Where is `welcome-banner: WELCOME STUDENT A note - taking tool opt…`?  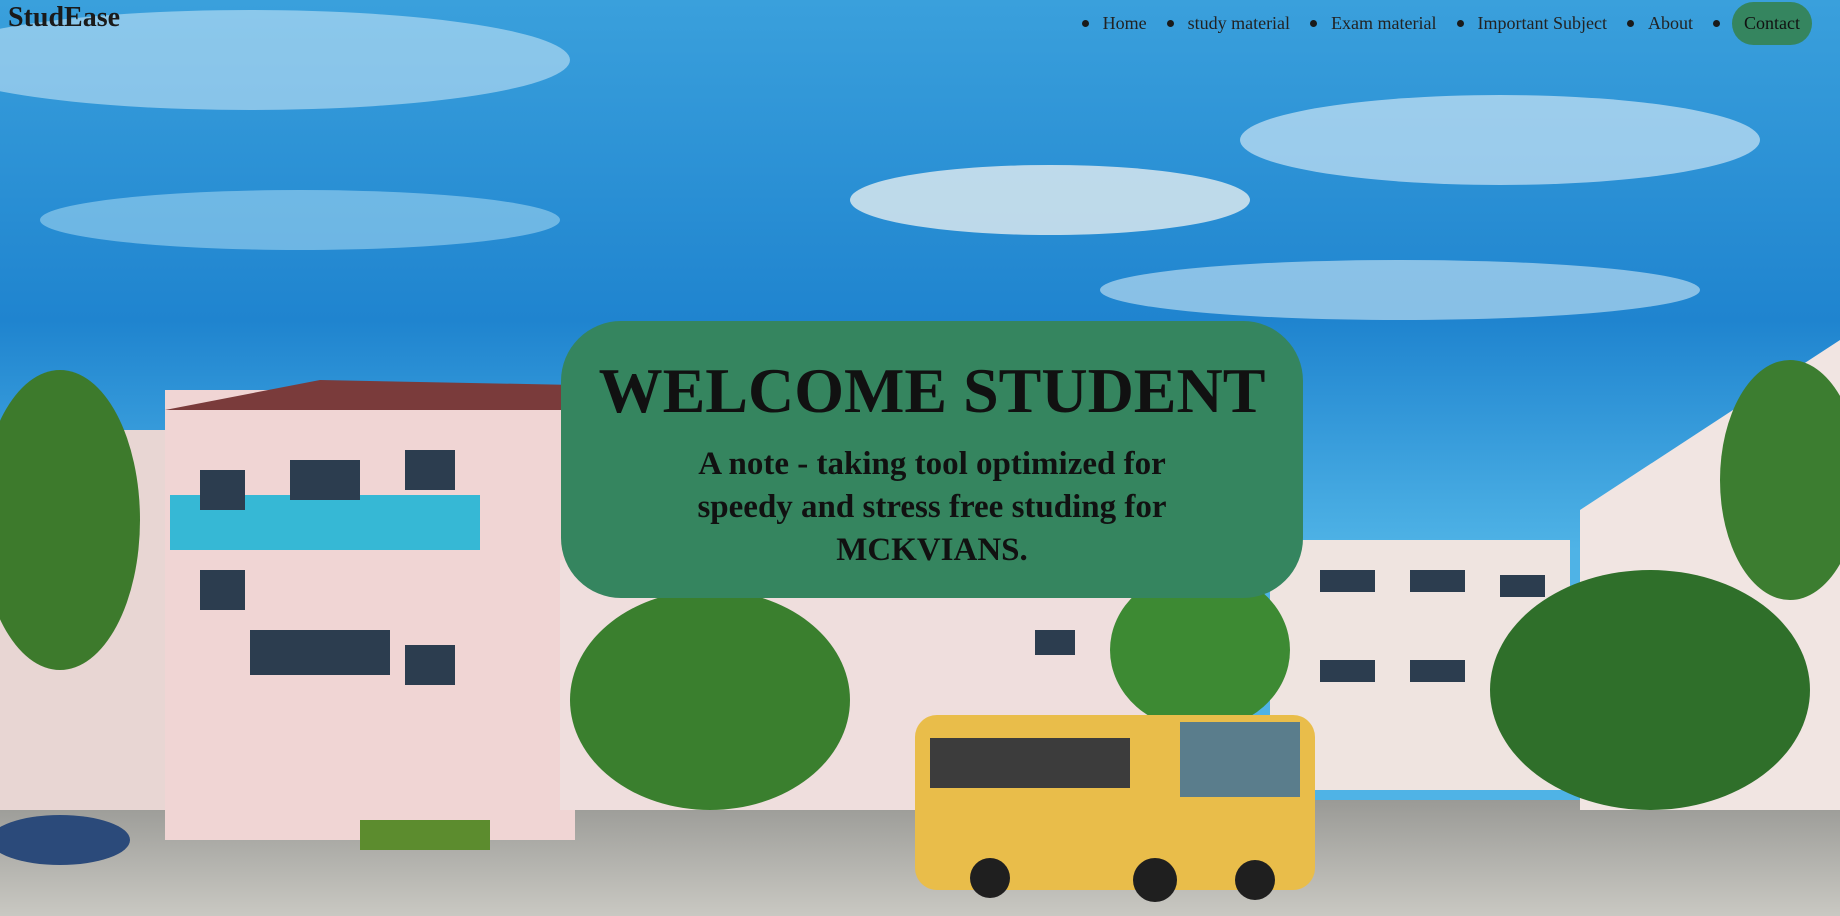 welcome-banner: WELCOME STUDENT A note - taking tool opt… is located at coordinates (932, 459).